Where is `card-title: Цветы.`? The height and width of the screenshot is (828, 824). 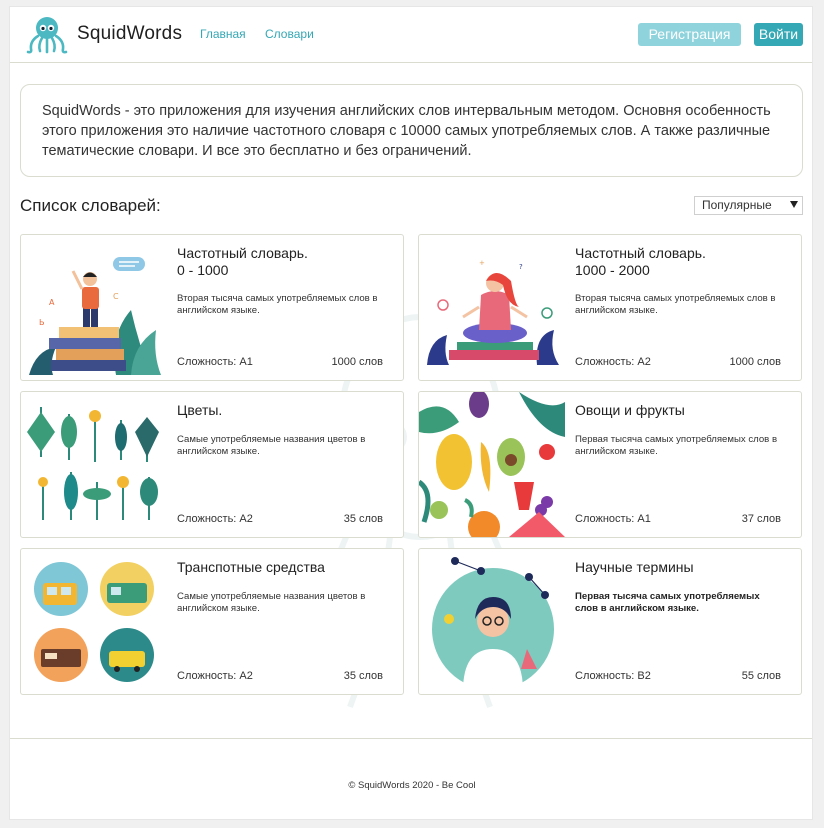
card-title: Цветы. is located at coordinates (200, 410).